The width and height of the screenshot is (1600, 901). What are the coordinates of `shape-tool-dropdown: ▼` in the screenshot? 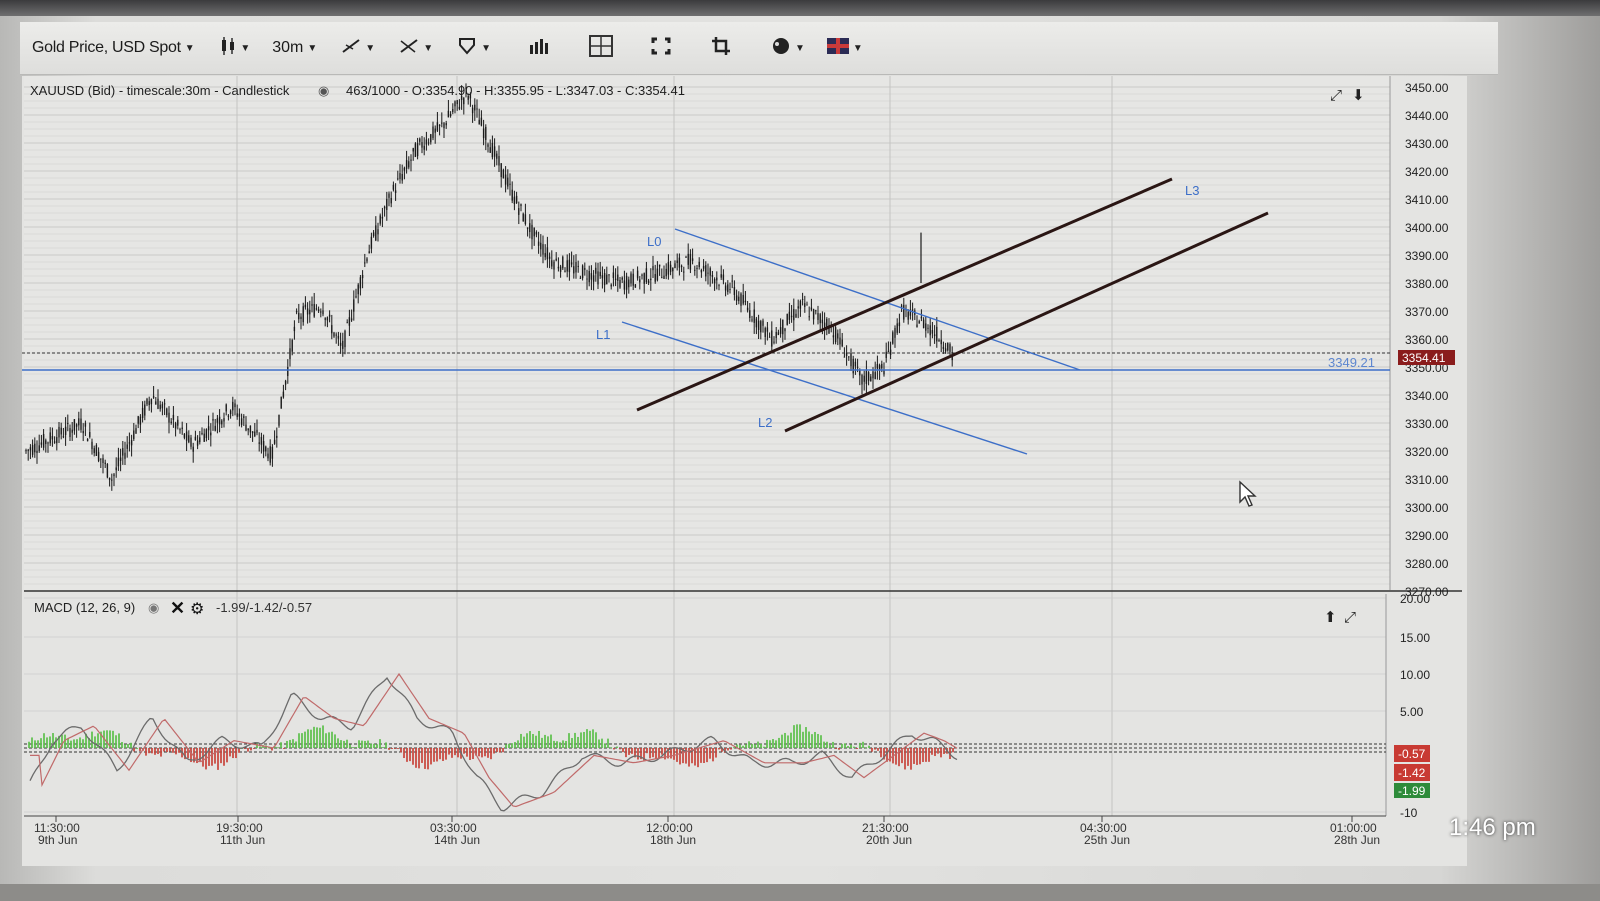 It's located at (474, 48).